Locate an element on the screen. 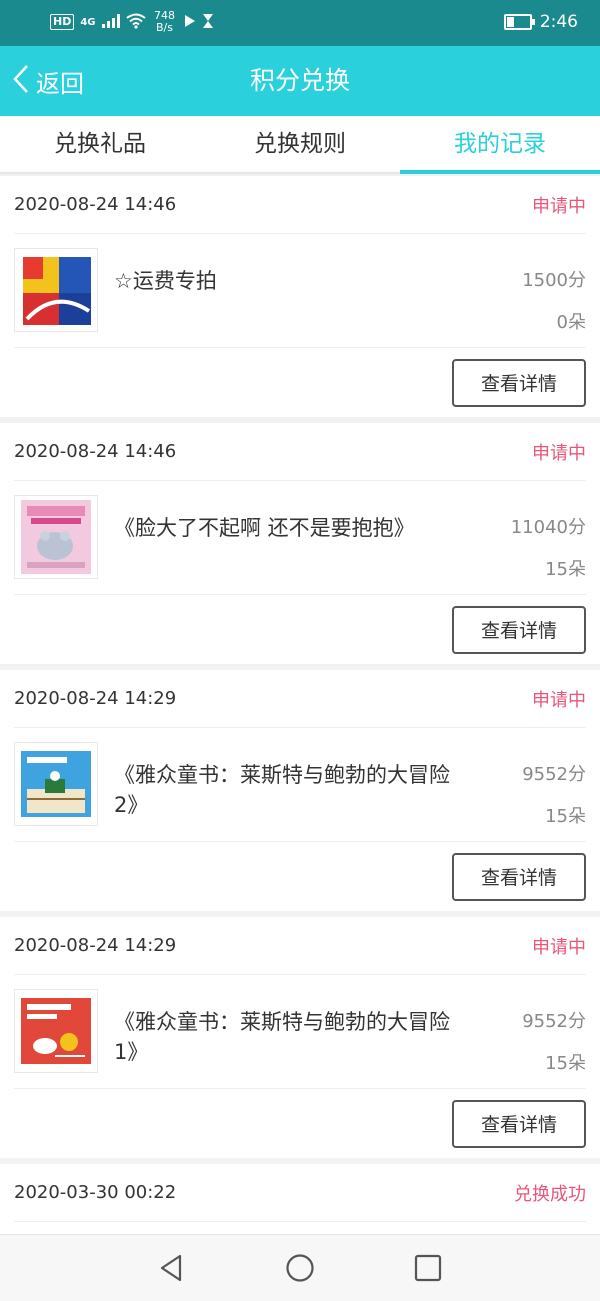 The image size is (600, 1301). tab-exchange-gifts: 兑换礼品 is located at coordinates (100, 144).